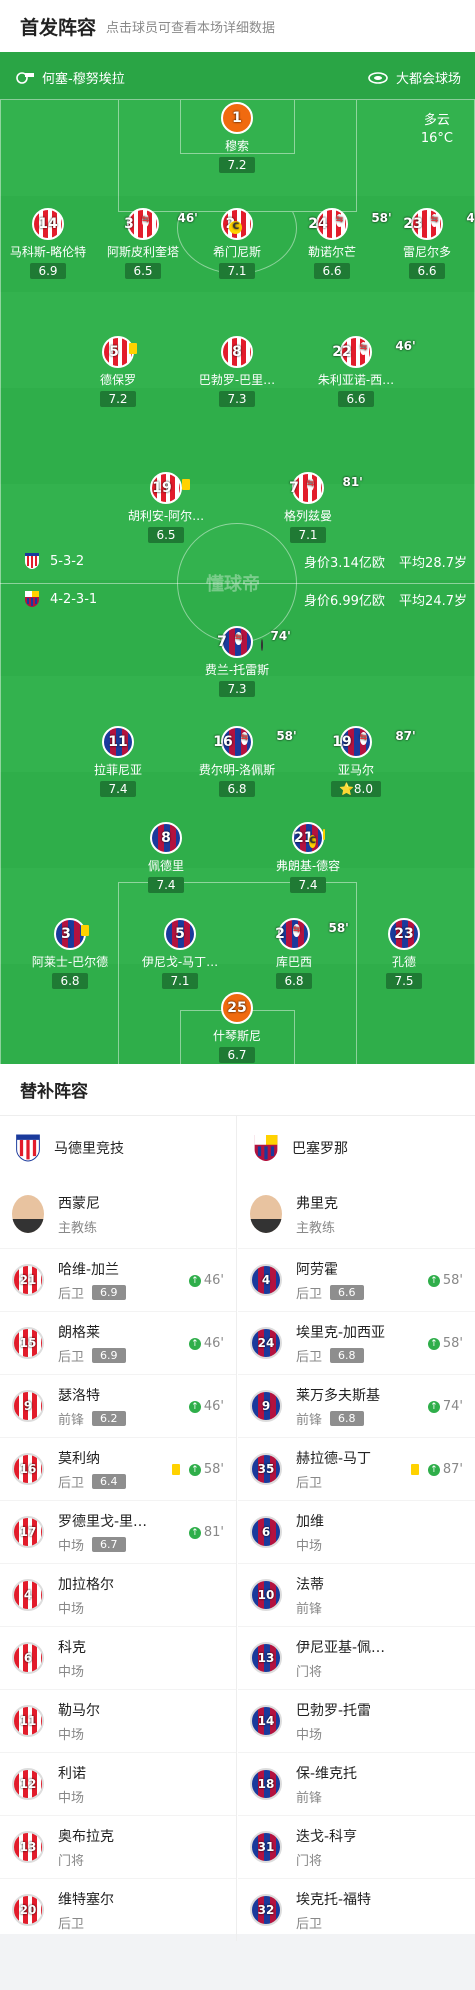 Image resolution: width=475 pixels, height=1990 pixels. I want to click on sub-player-row: 15 朗格莱 后卫 6.9 ↑ 46', so click(118, 1342).